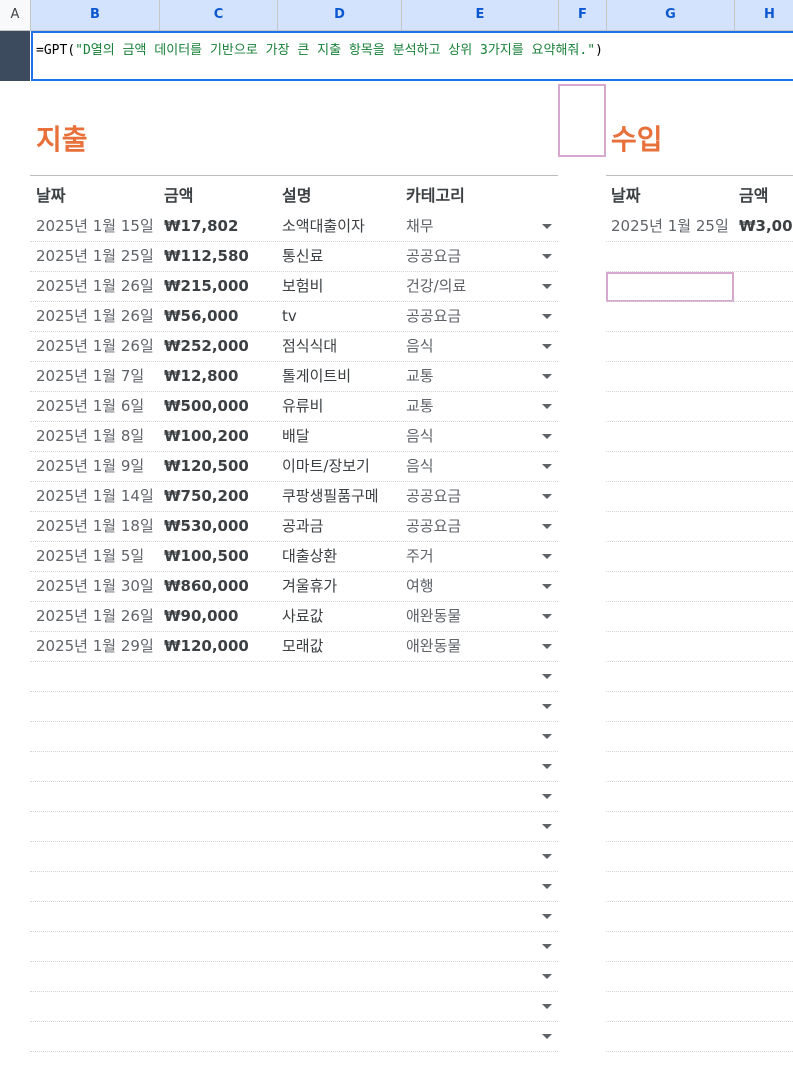 The height and width of the screenshot is (1065, 793). Describe the element at coordinates (342, 406) in the screenshot. I see `expense-description-cell: 유류비` at that location.